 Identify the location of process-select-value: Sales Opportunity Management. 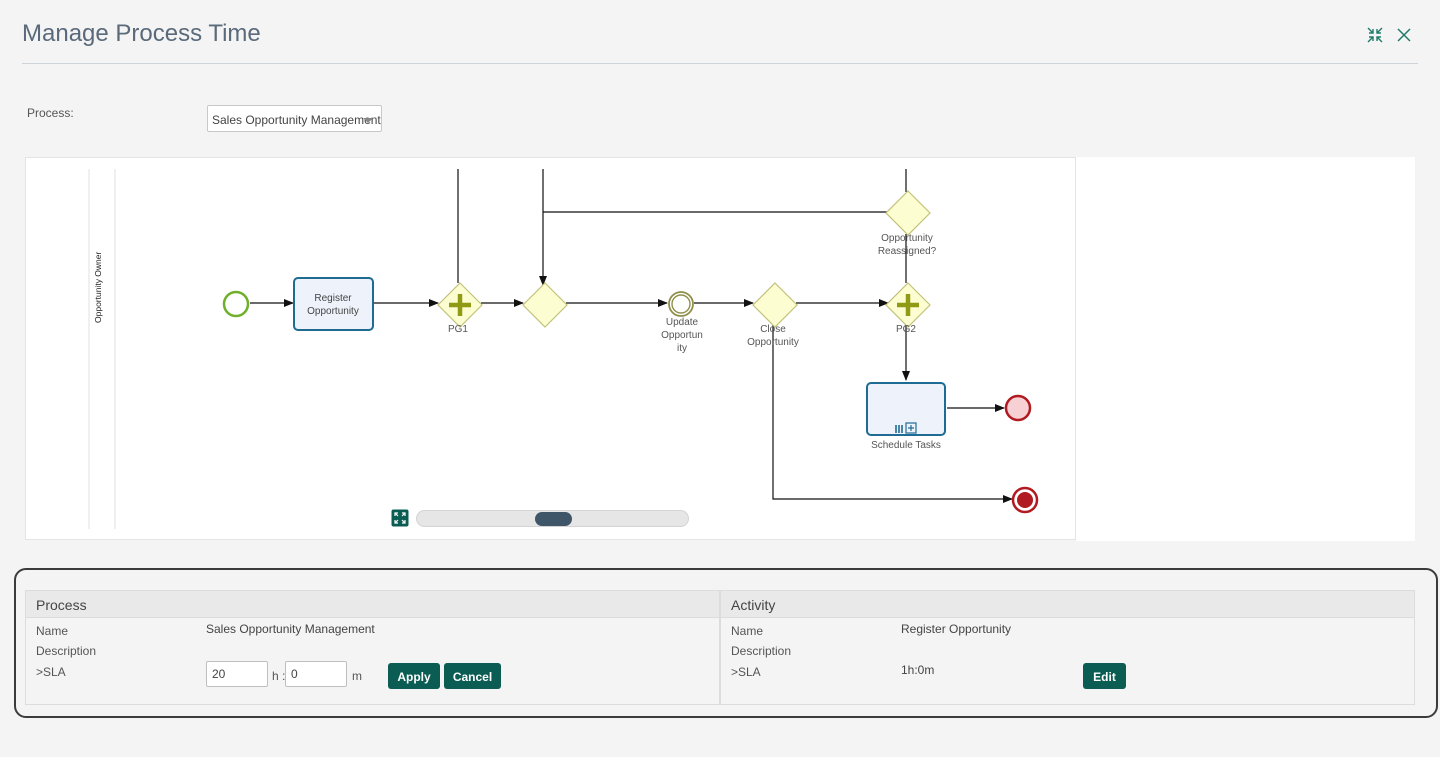
(296, 120).